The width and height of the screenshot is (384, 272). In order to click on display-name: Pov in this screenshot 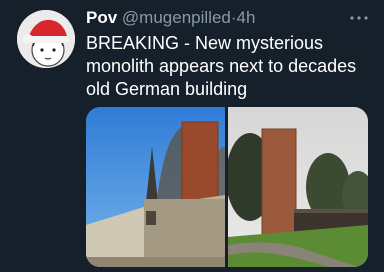, I will do `click(101, 17)`.